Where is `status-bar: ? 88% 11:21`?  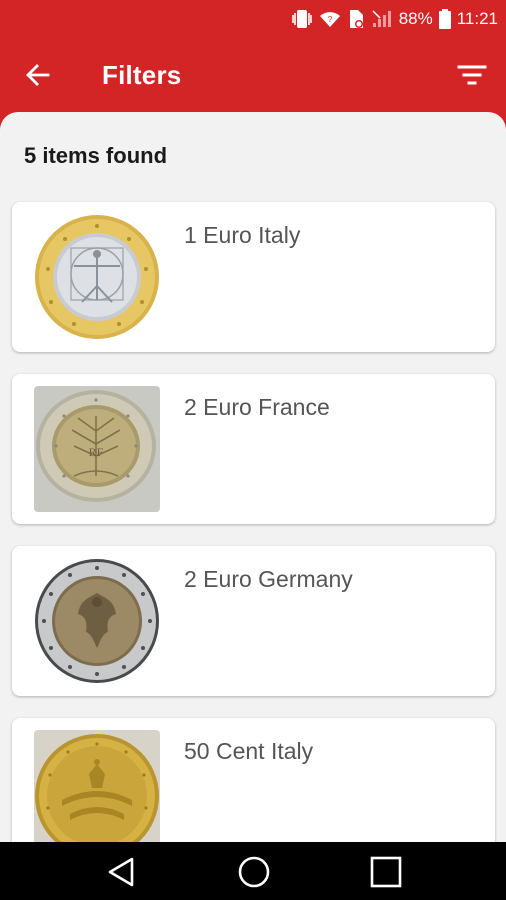
status-bar: ? 88% 11:21 is located at coordinates (253, 19).